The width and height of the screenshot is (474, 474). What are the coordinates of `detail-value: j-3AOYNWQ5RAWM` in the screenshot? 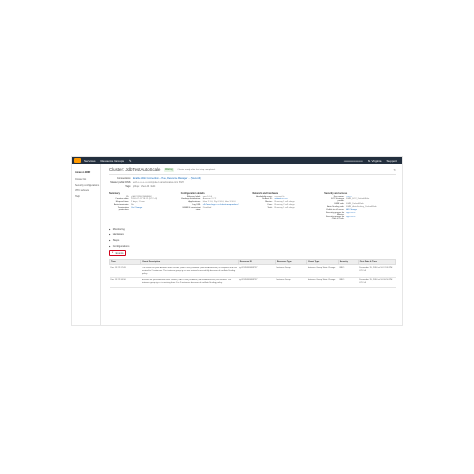 It's located at (141, 196).